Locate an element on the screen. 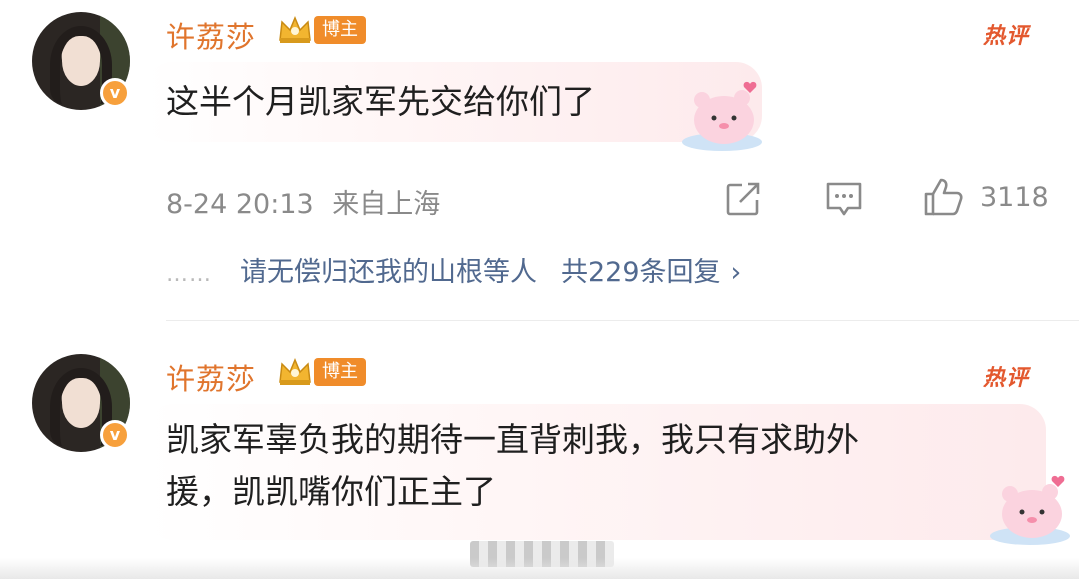  replies-preview: …… 请无偿归还我的山根等人 共229条回复 › is located at coordinates (453, 269).